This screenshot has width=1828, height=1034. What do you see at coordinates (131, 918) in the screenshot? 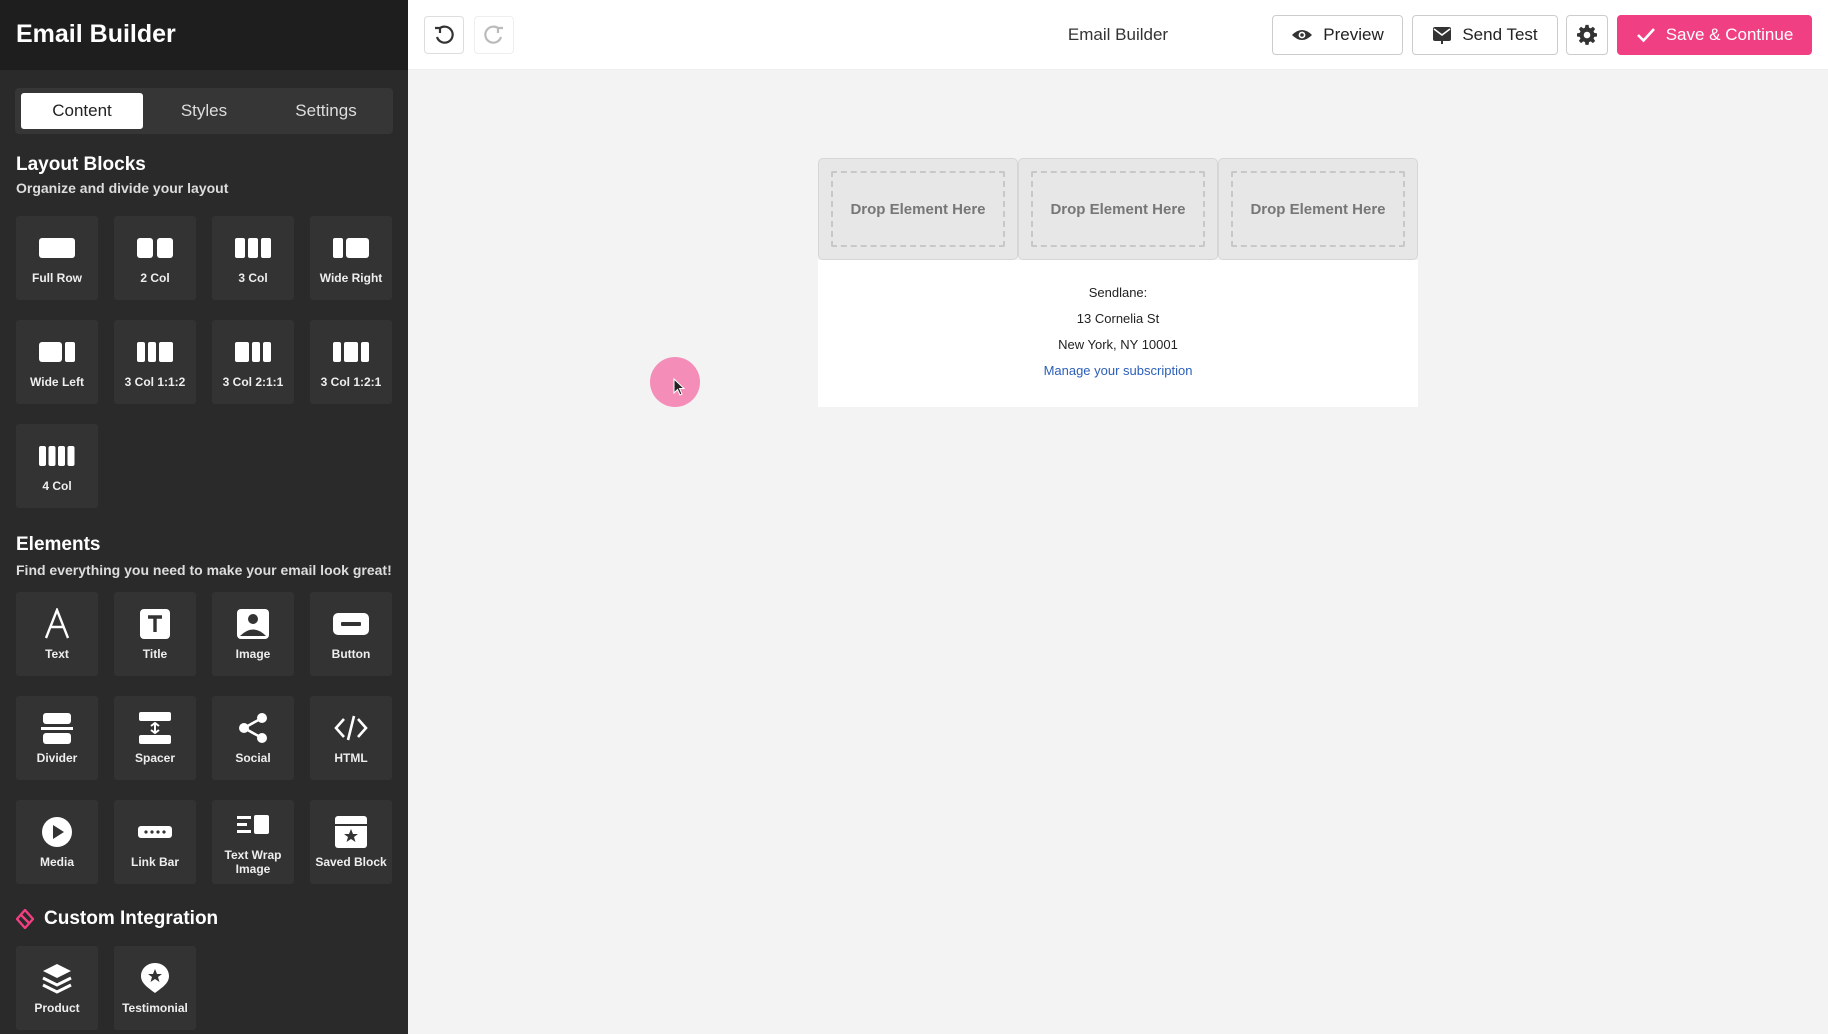
I see `custom-integration-title: Custom Integration` at bounding box center [131, 918].